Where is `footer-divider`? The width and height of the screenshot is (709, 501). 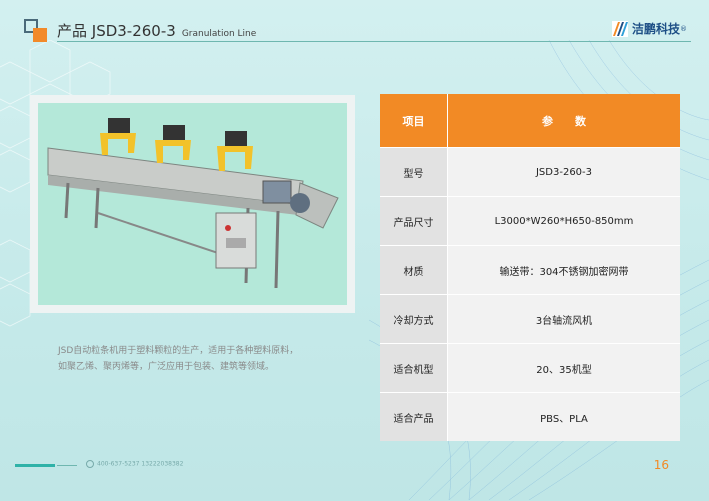
footer-divider is located at coordinates (67, 465).